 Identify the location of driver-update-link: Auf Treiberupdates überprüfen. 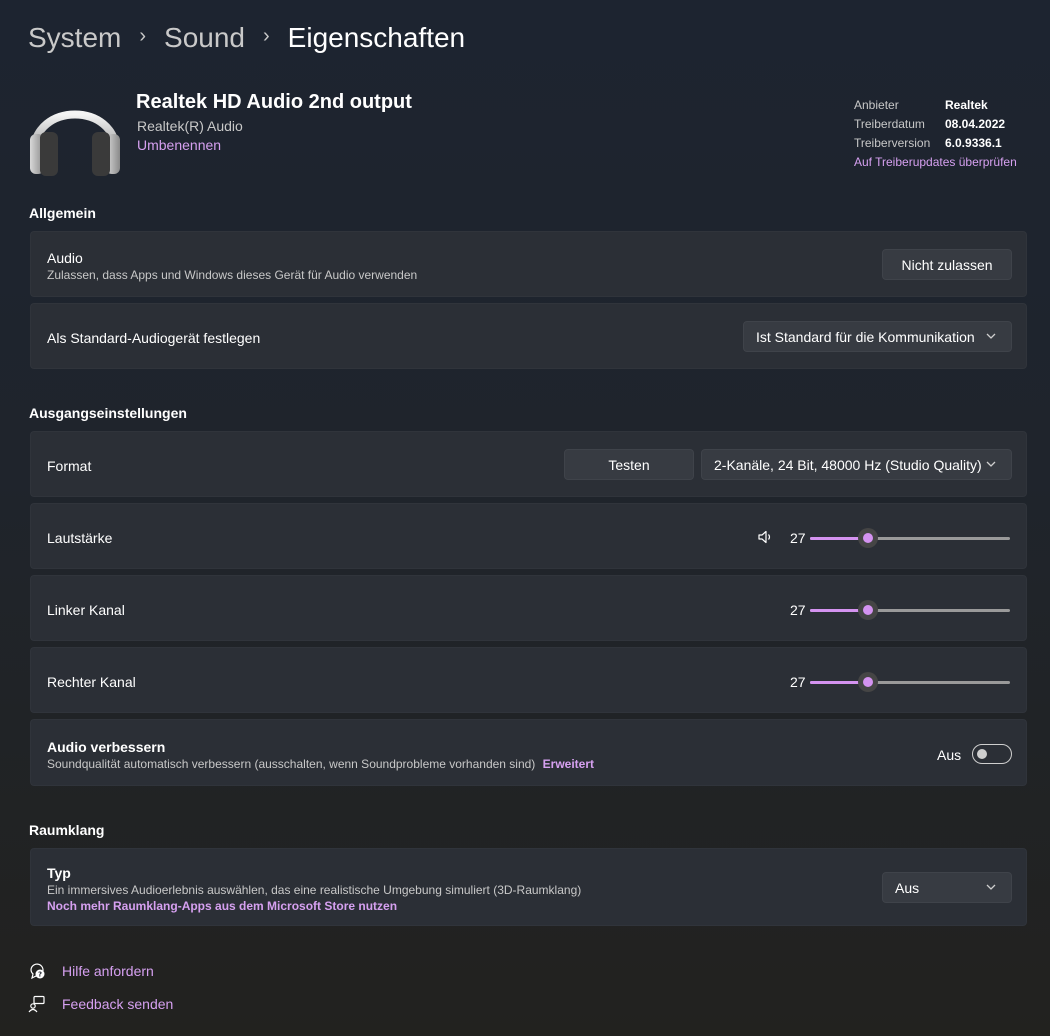
(935, 162).